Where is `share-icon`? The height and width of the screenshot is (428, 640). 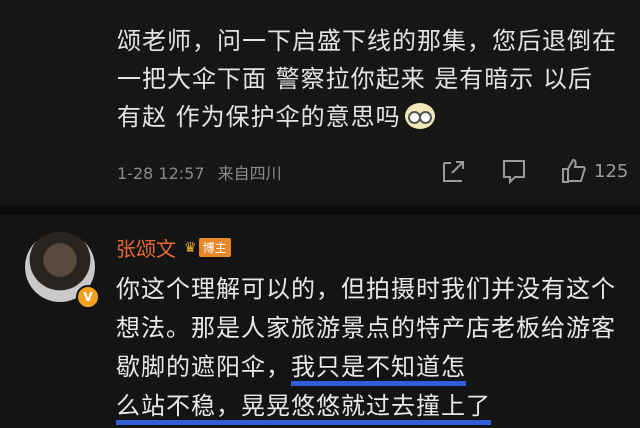
share-icon is located at coordinates (453, 171).